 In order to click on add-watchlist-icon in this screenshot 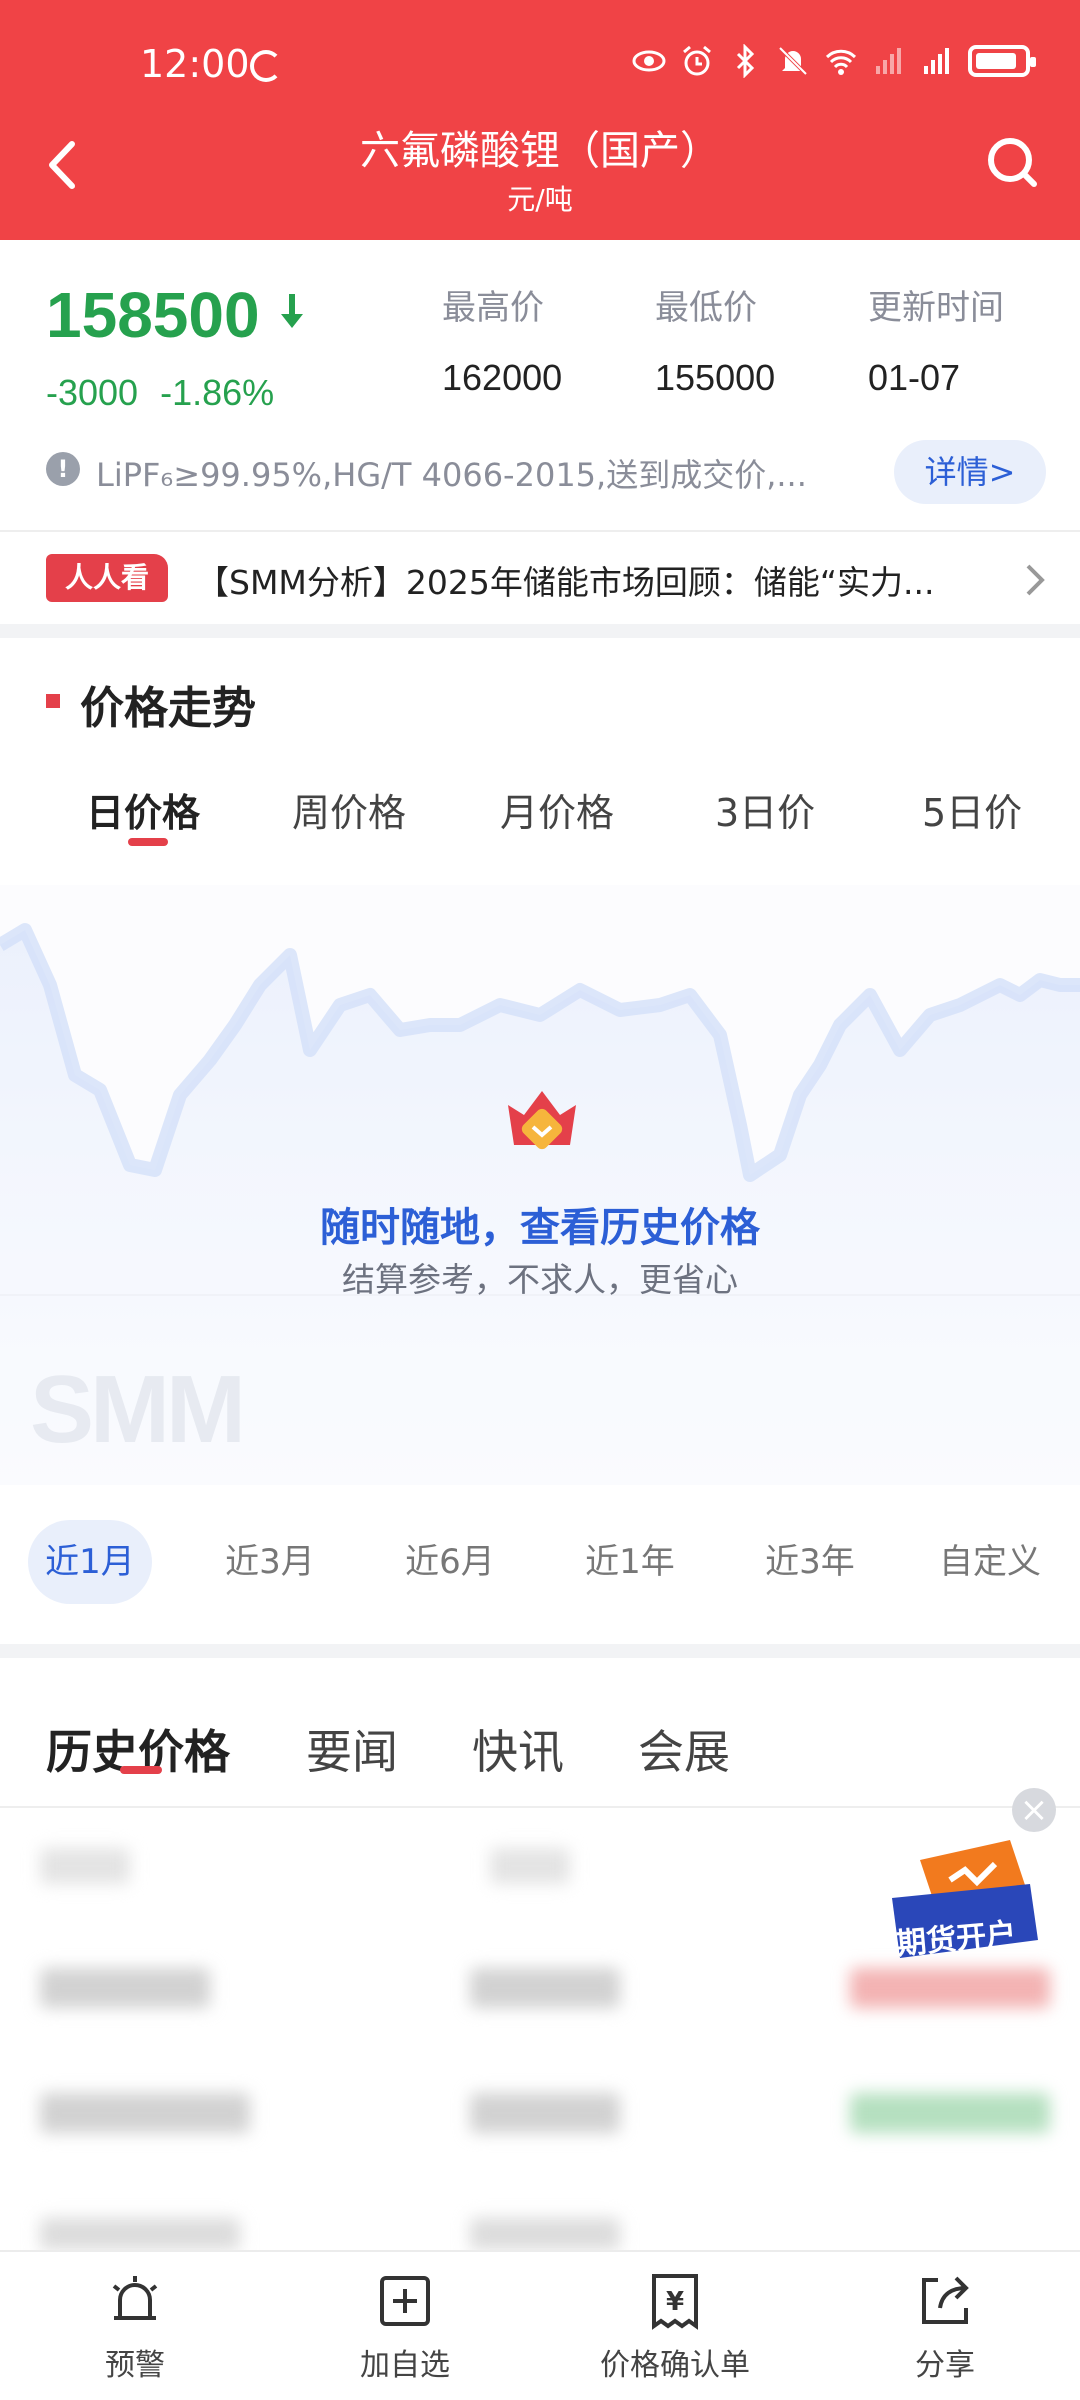, I will do `click(405, 2301)`.